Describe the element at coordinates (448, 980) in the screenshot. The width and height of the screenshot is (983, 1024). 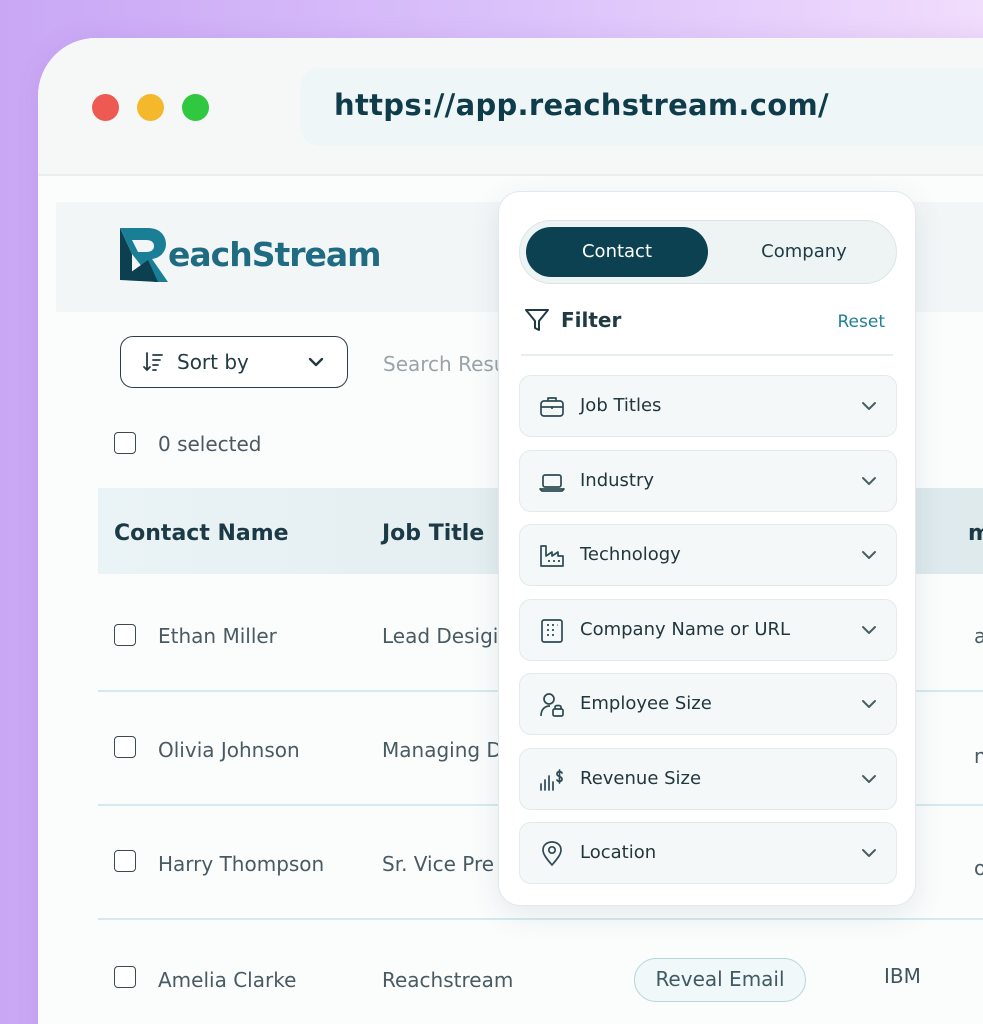
I see `job-title: Reachstream` at that location.